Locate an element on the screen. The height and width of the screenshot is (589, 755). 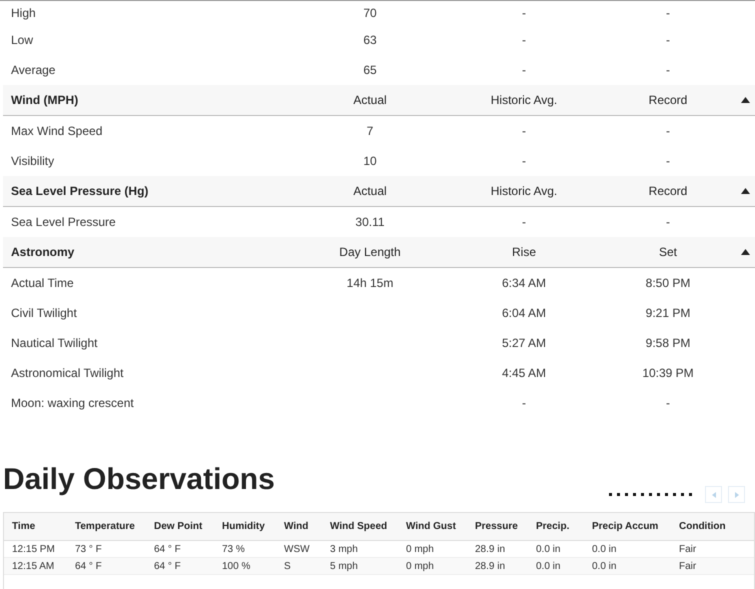
table-cell: 12:15 PM is located at coordinates (33, 549).